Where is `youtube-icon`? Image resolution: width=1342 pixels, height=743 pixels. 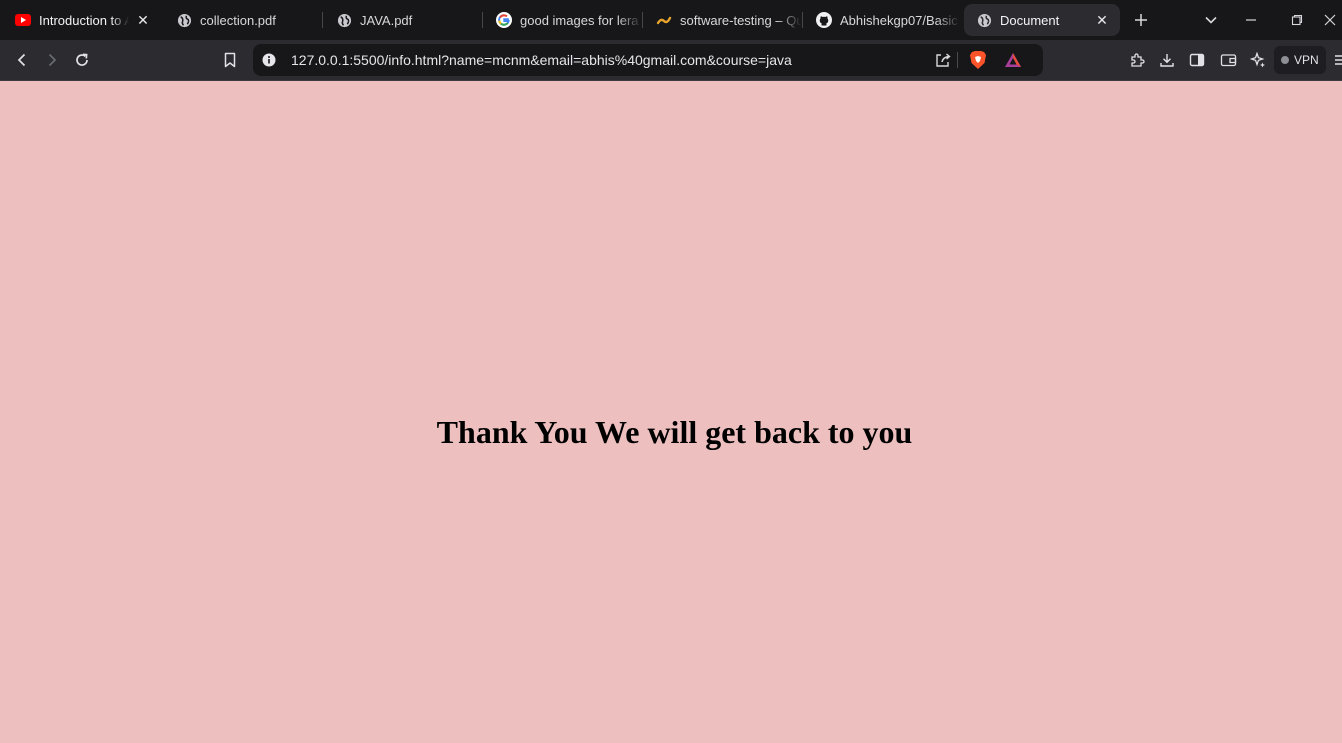
youtube-icon is located at coordinates (23, 20).